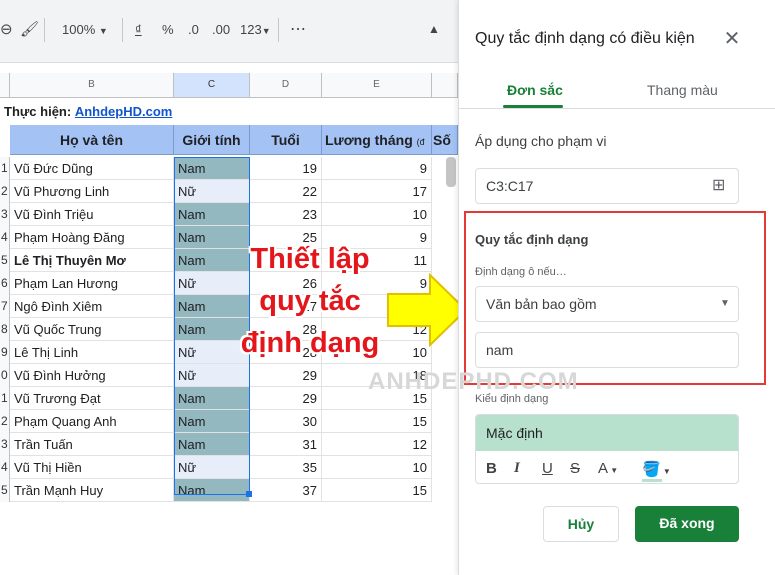 The height and width of the screenshot is (575, 775). Describe the element at coordinates (665, 471) in the screenshot. I see `chevron-down-icon: ▼` at that location.